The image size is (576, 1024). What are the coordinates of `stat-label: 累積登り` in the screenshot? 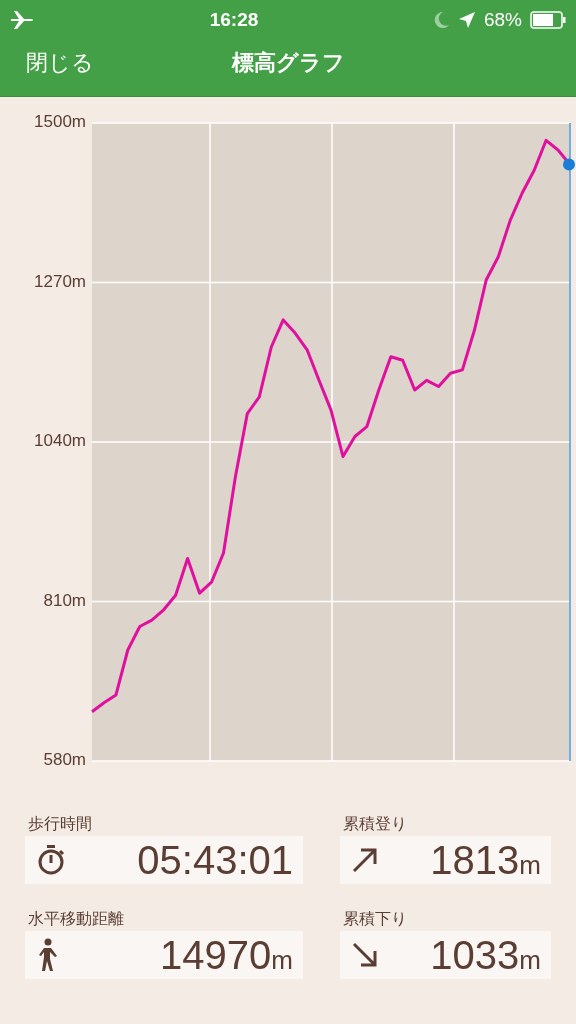 It's located at (375, 824).